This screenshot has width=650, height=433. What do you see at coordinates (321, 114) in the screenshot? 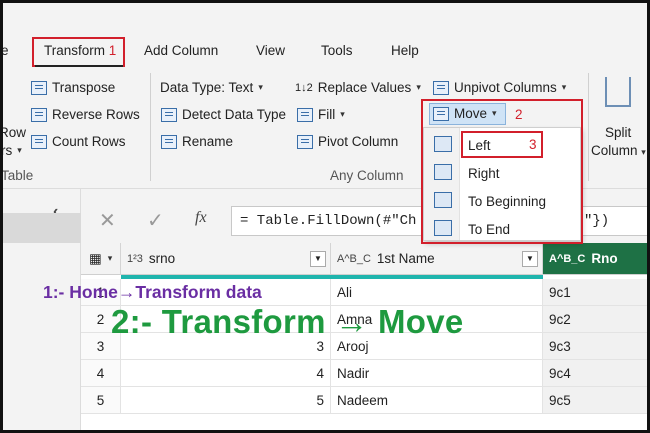
I see `fill-button: Fill ▾` at bounding box center [321, 114].